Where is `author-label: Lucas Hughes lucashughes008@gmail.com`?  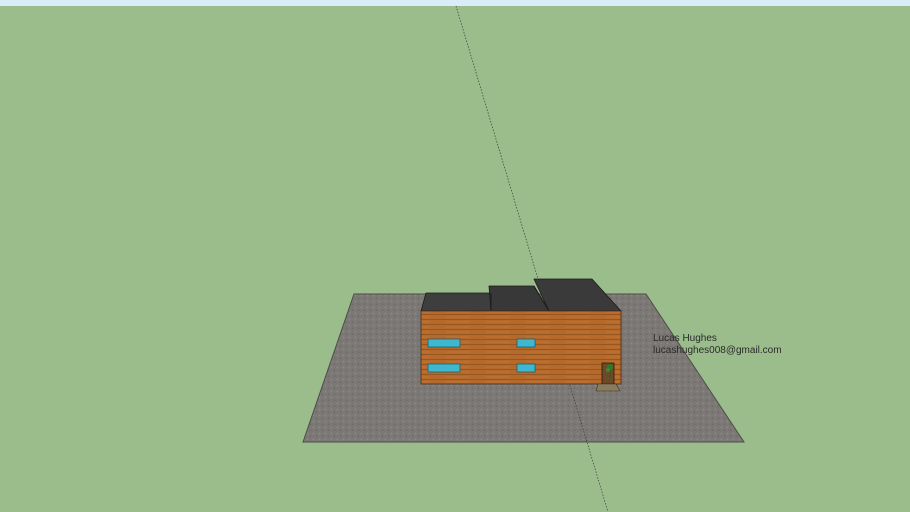 author-label: Lucas Hughes lucashughes008@gmail.com is located at coordinates (717, 345).